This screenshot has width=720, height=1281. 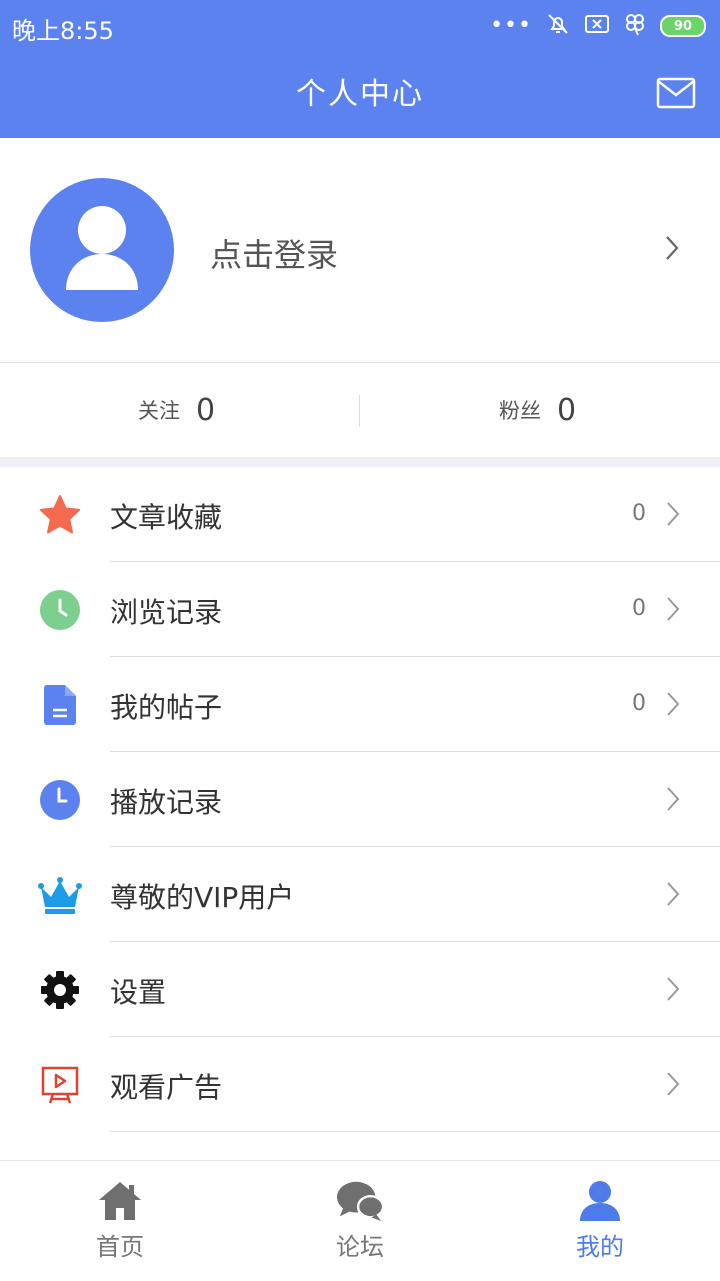 What do you see at coordinates (166, 802) in the screenshot?
I see `menu-label: 播放记录` at bounding box center [166, 802].